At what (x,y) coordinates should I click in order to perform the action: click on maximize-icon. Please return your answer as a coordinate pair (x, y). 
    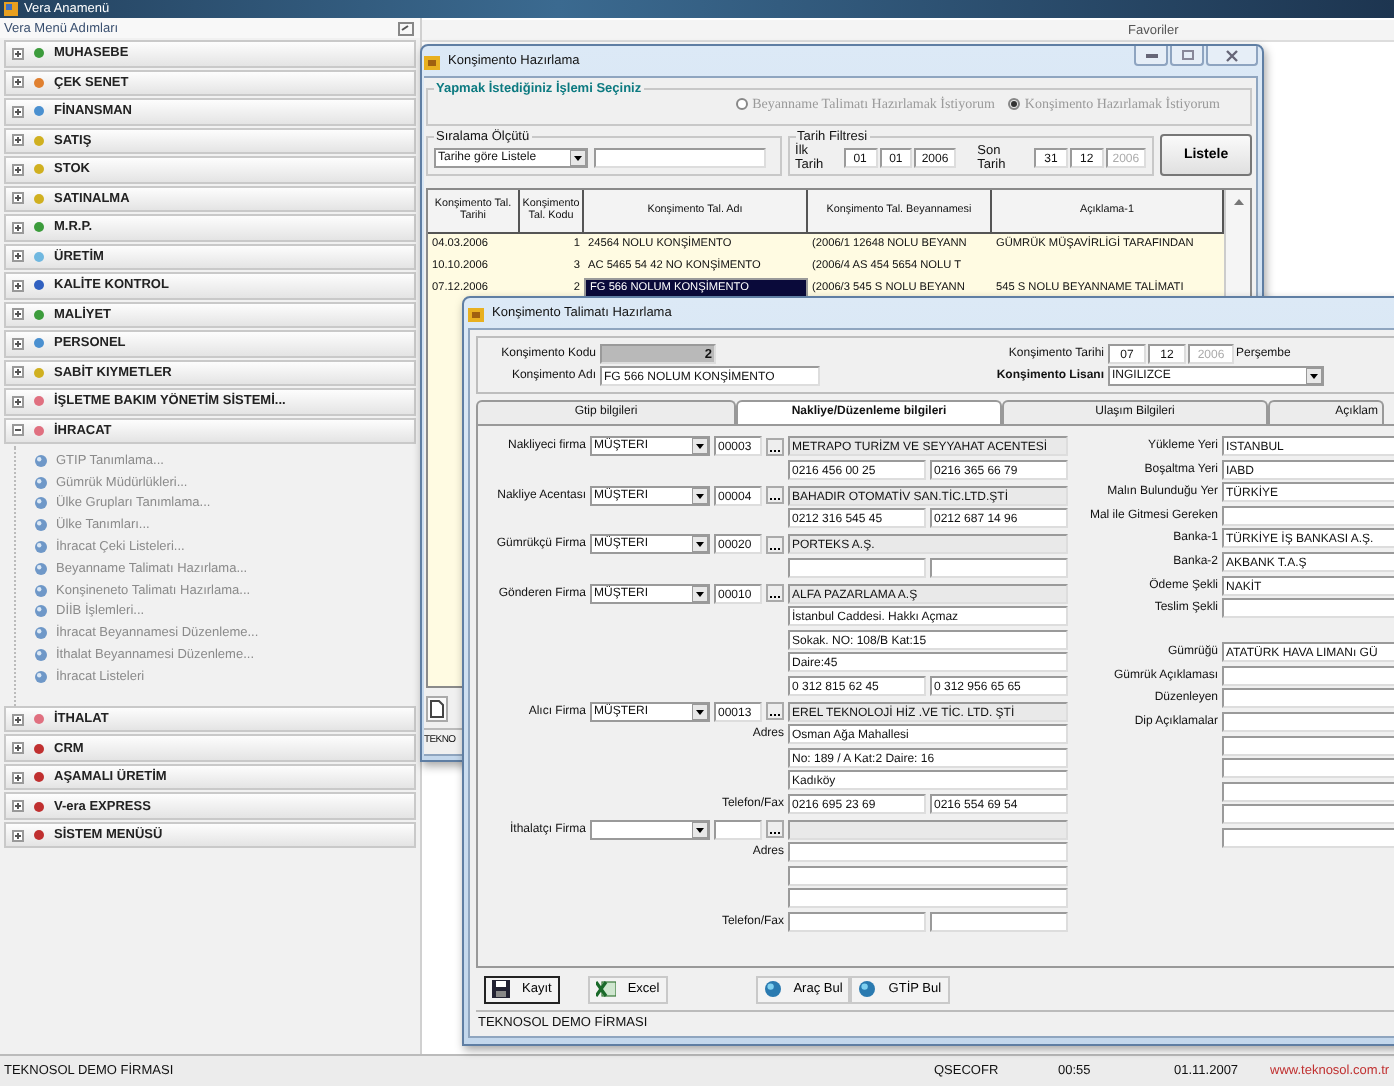
    Looking at the image, I should click on (1187, 55).